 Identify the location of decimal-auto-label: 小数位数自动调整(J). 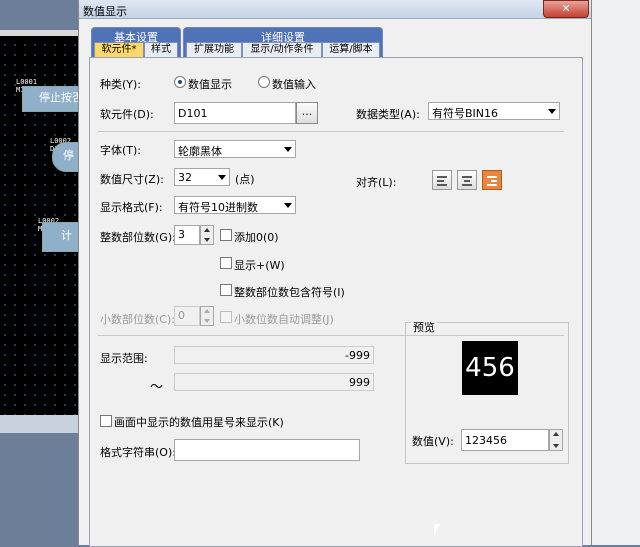
(284, 319).